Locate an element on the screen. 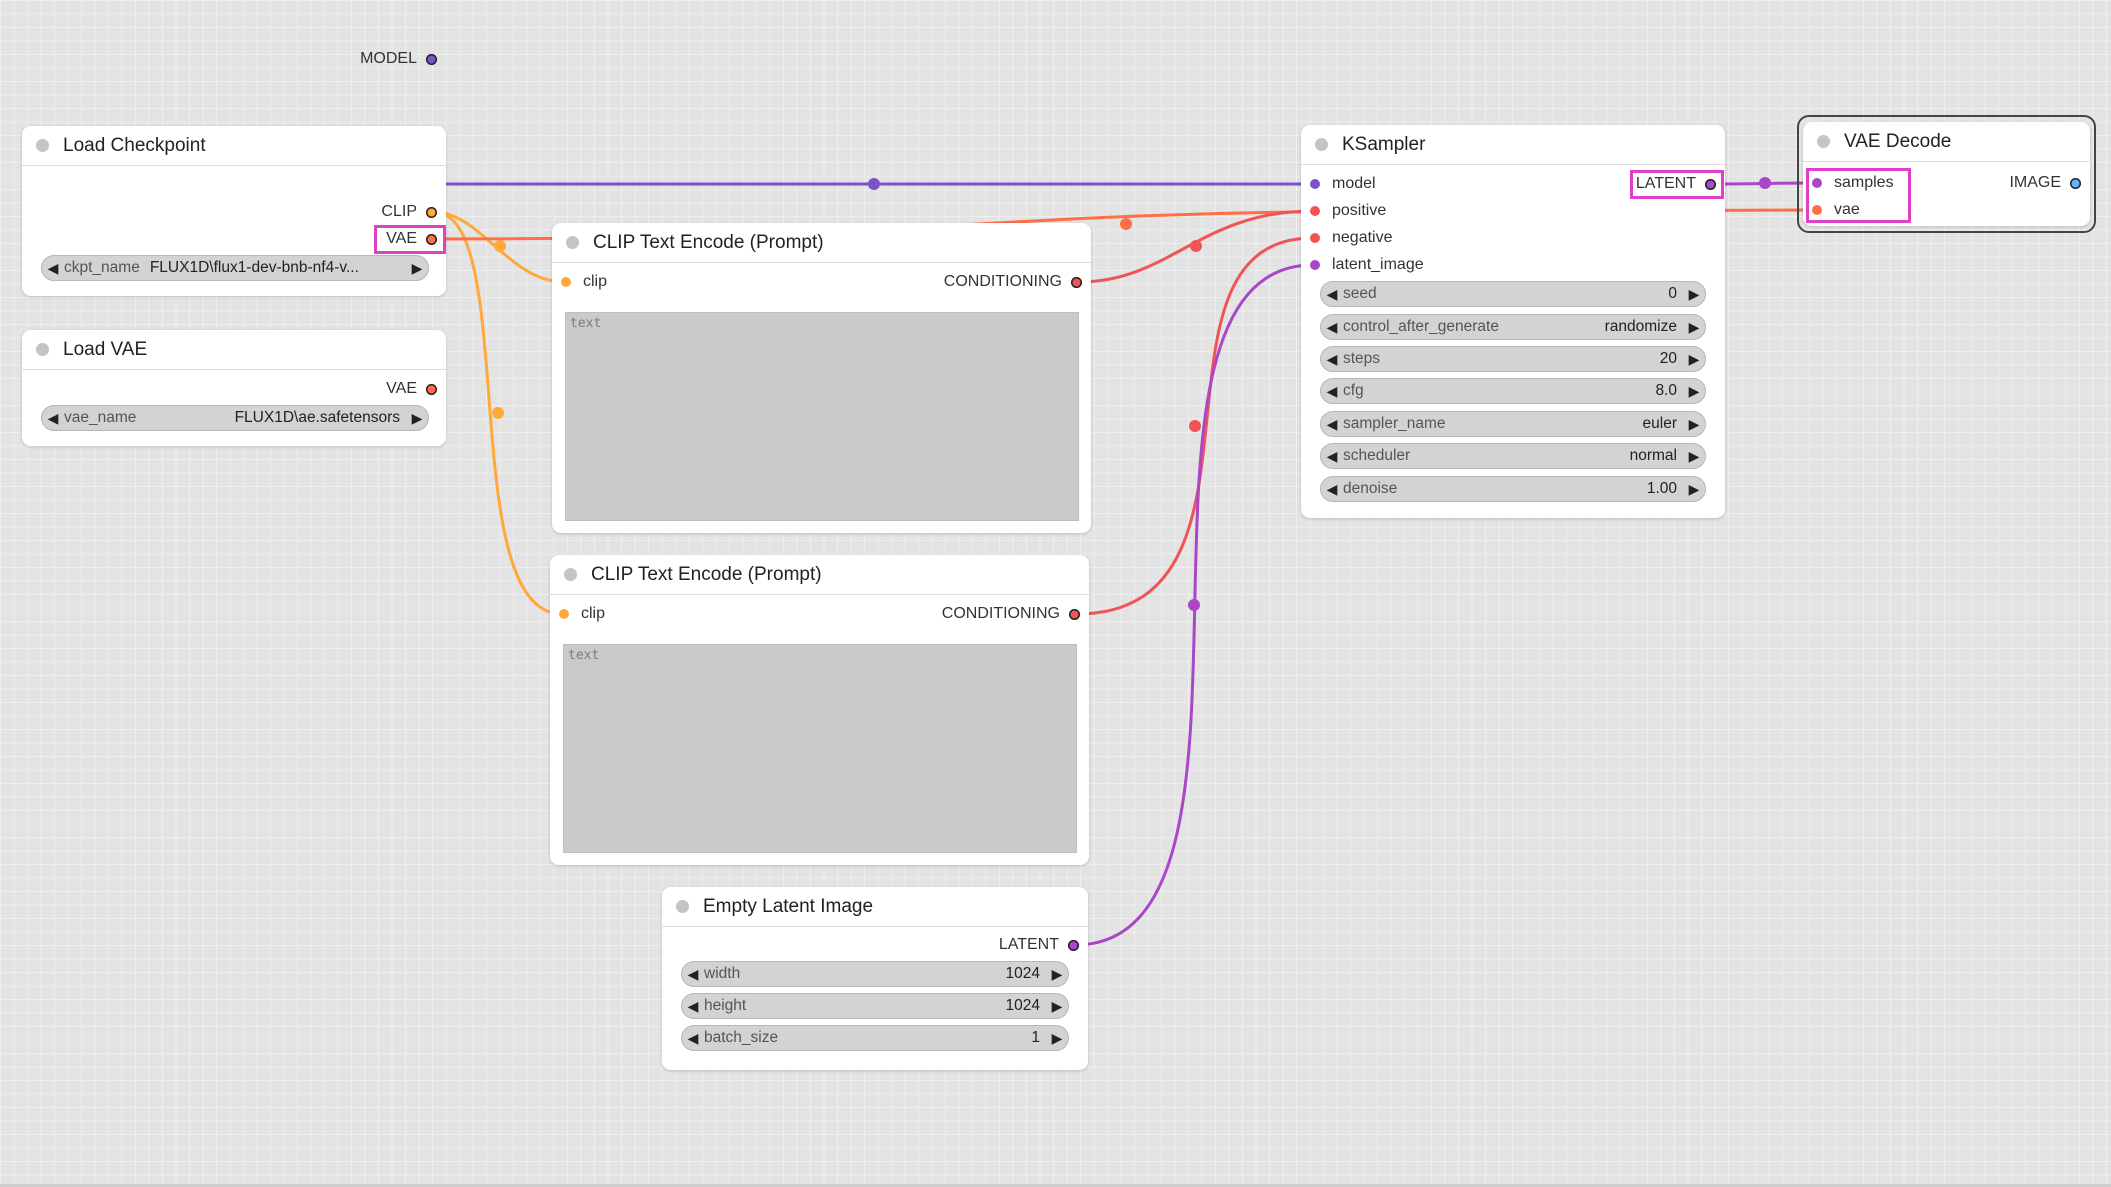 The image size is (2111, 1187). wire-clip-2-midpoint is located at coordinates (498, 413).